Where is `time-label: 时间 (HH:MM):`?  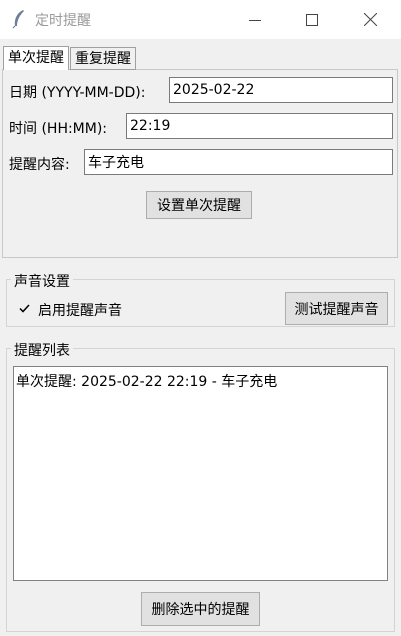
time-label: 时间 (HH:MM): is located at coordinates (58, 129).